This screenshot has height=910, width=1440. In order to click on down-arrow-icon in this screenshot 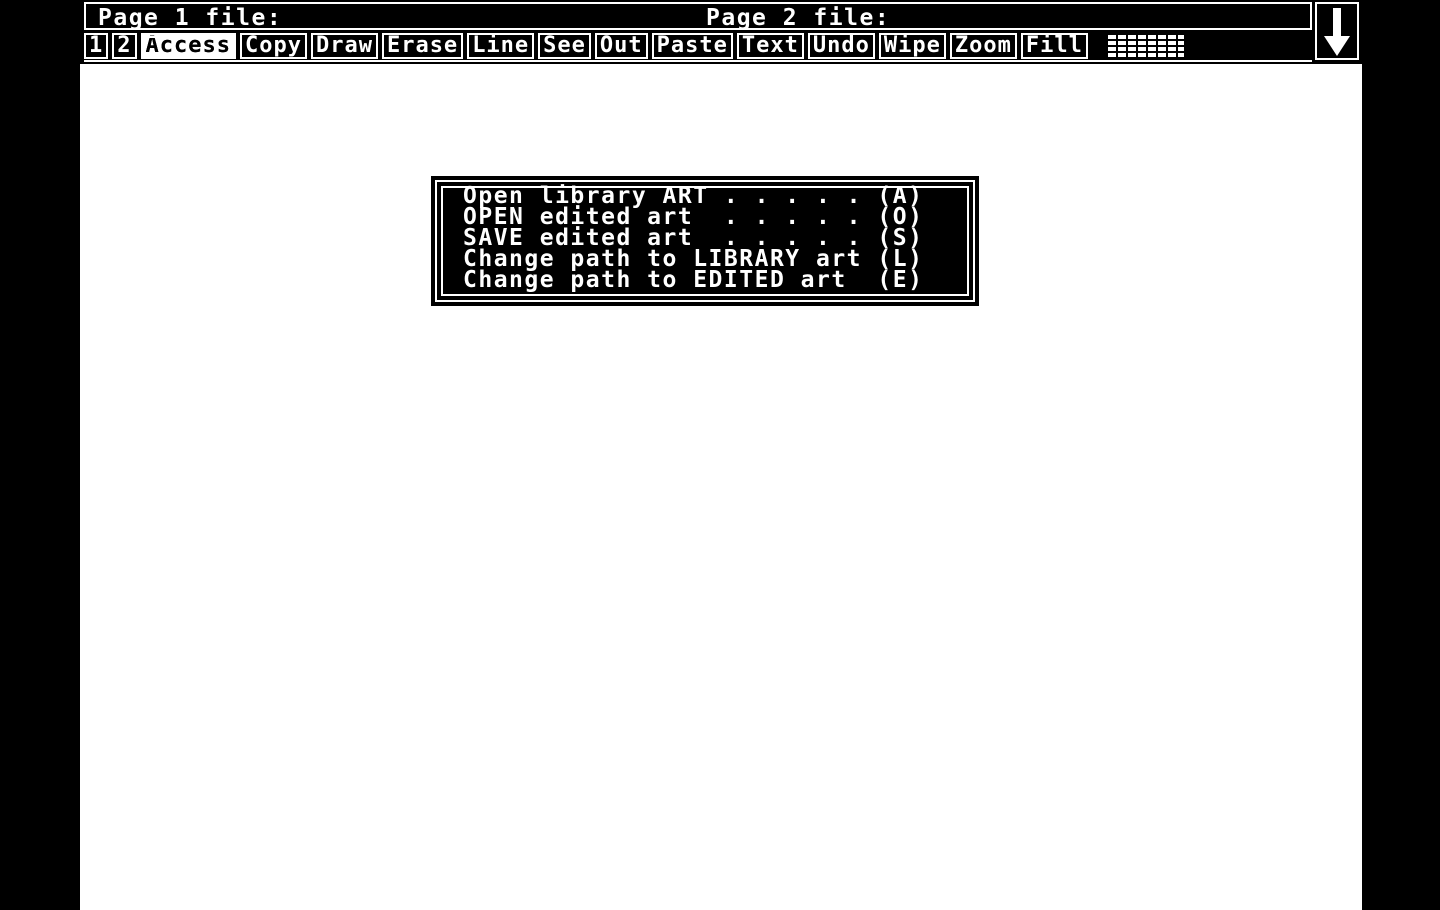, I will do `click(1337, 32)`.